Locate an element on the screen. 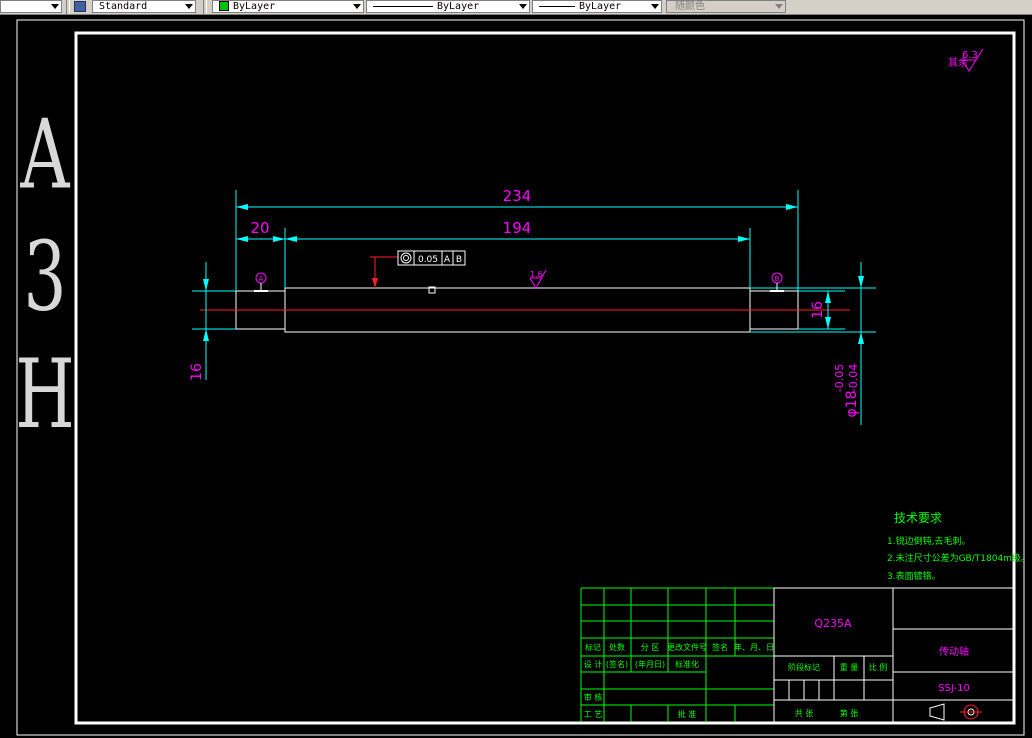  roughness-value: 6.3 is located at coordinates (970, 55).